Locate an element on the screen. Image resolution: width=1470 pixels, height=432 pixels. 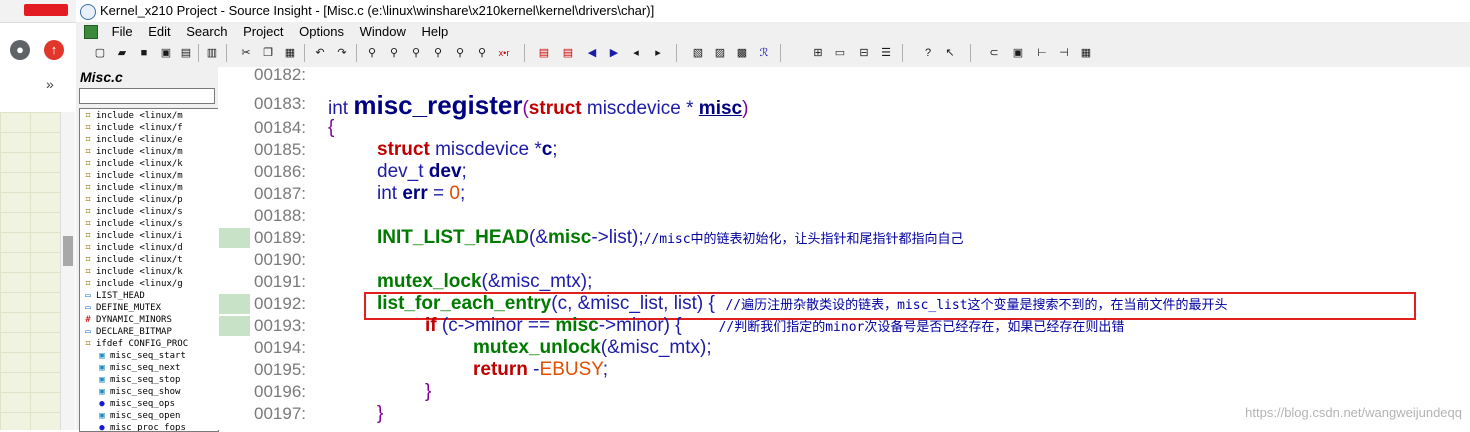
list-item: ▭ DECLARE_BITMAP is located at coordinates (149, 332).